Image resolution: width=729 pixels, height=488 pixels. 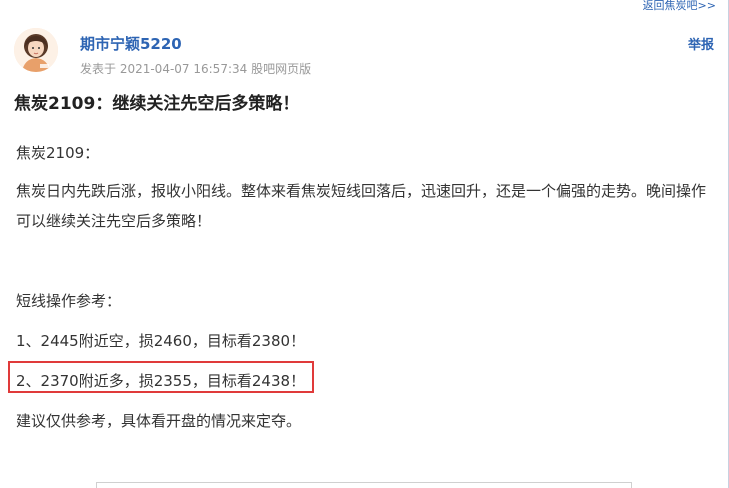 I want to click on paragraph-short-plan: 1、2445附近空，损2460，目标看2380！, so click(x=161, y=341).